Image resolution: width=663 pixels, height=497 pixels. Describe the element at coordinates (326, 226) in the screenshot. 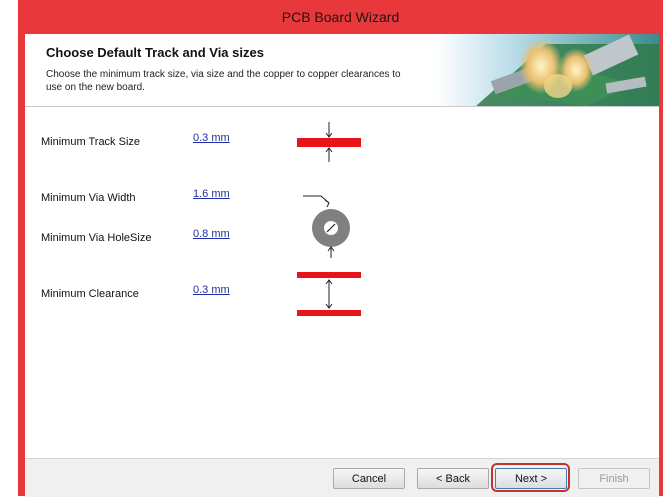

I see `via-diagram` at that location.